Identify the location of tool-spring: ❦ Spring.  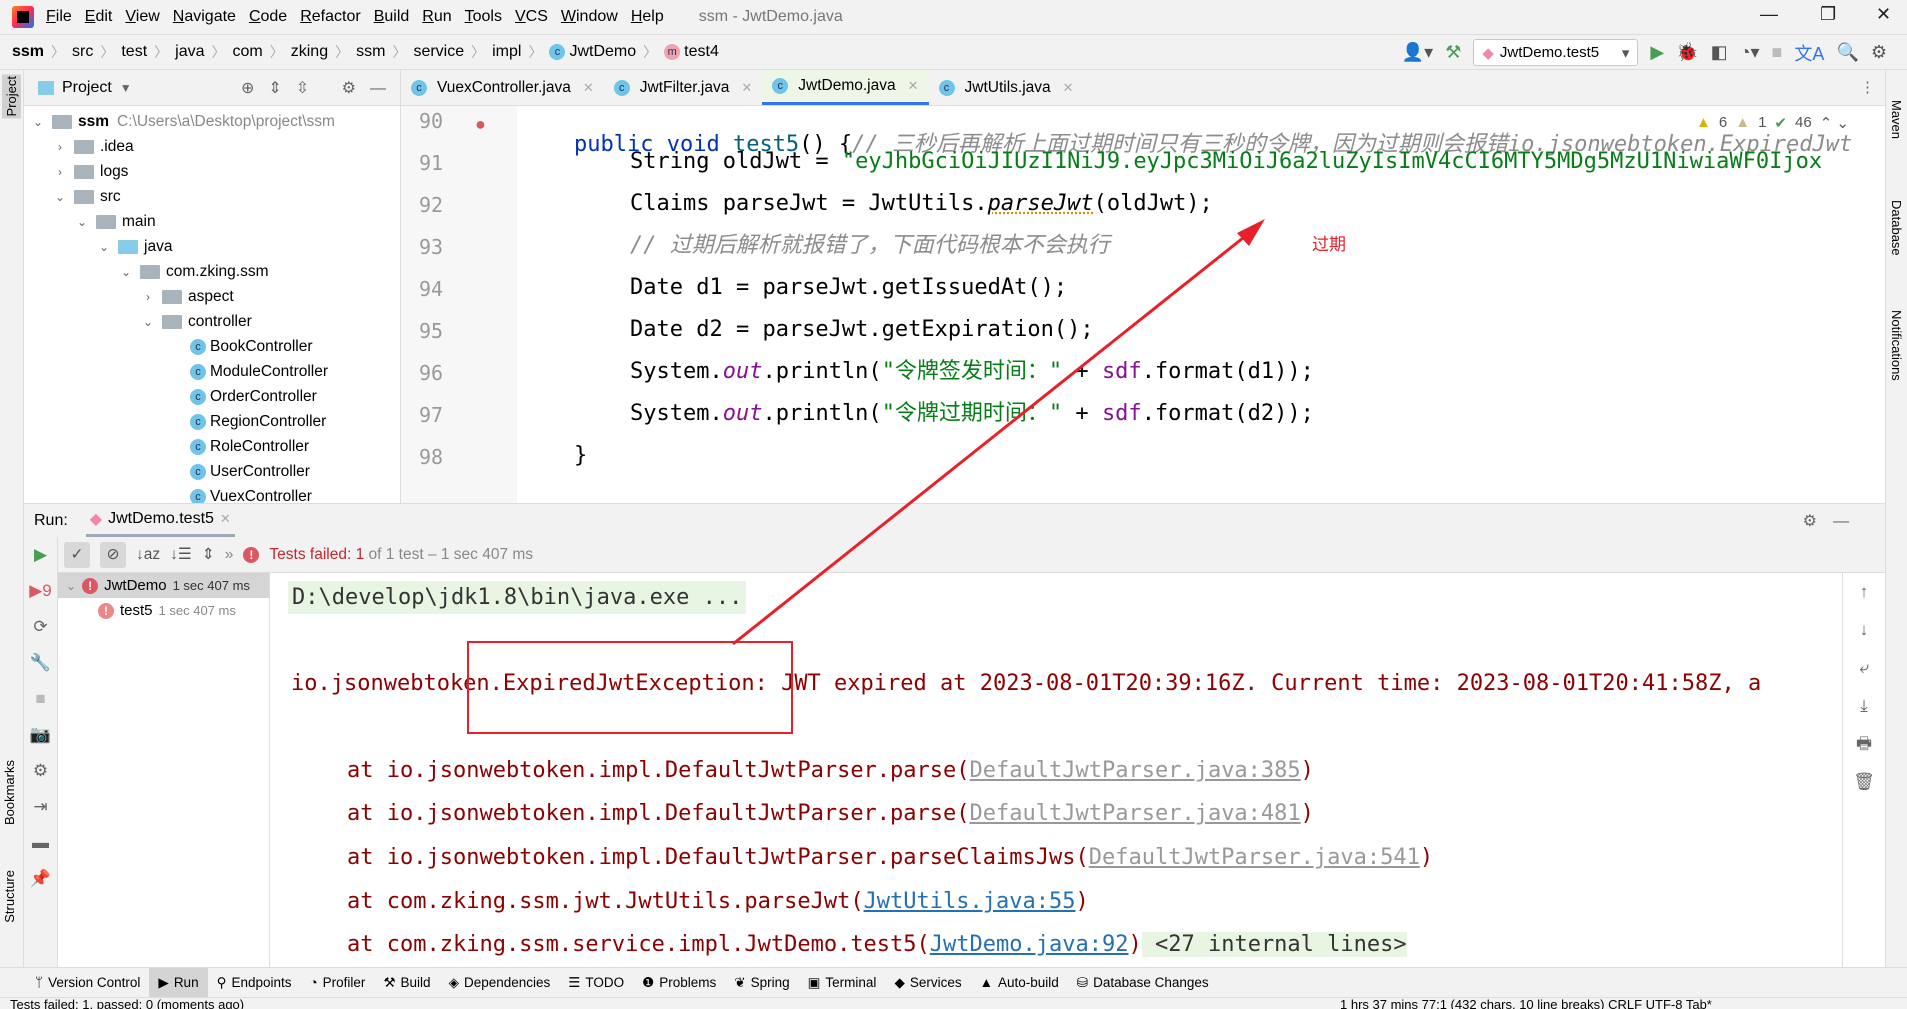
(761, 983).